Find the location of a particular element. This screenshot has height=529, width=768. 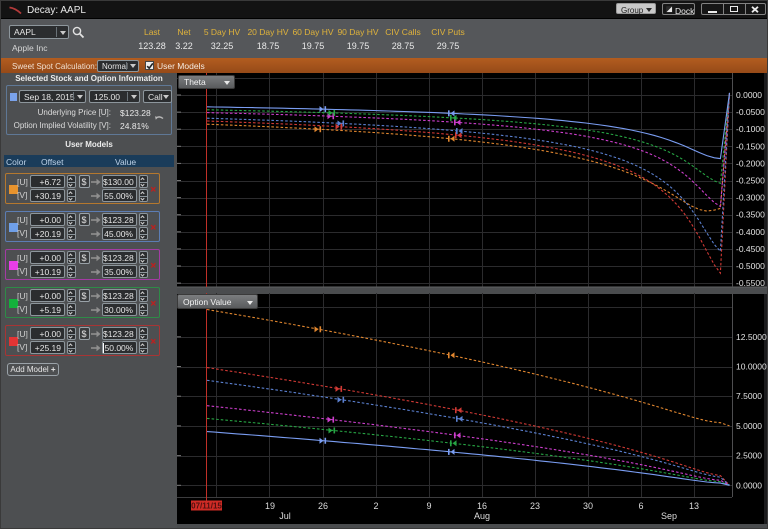

svg-text: 10.0000 is located at coordinates (751, 367).